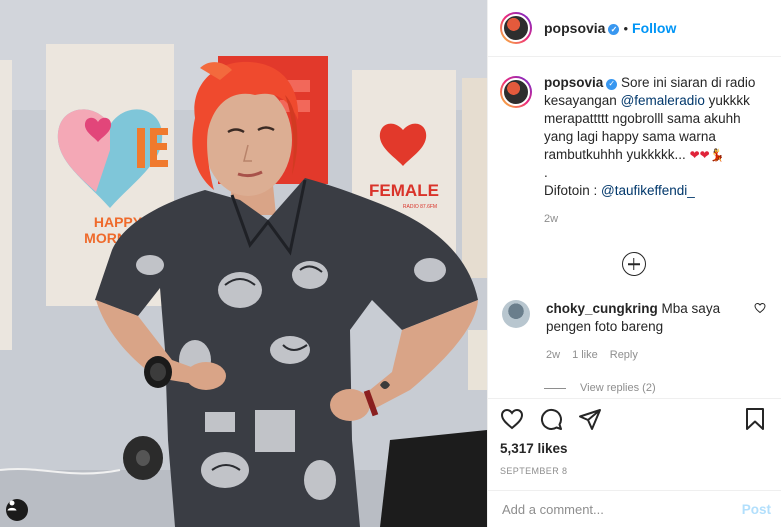  Describe the element at coordinates (571, 190) in the screenshot. I see `photo-credit-label: Difotoin :` at that location.